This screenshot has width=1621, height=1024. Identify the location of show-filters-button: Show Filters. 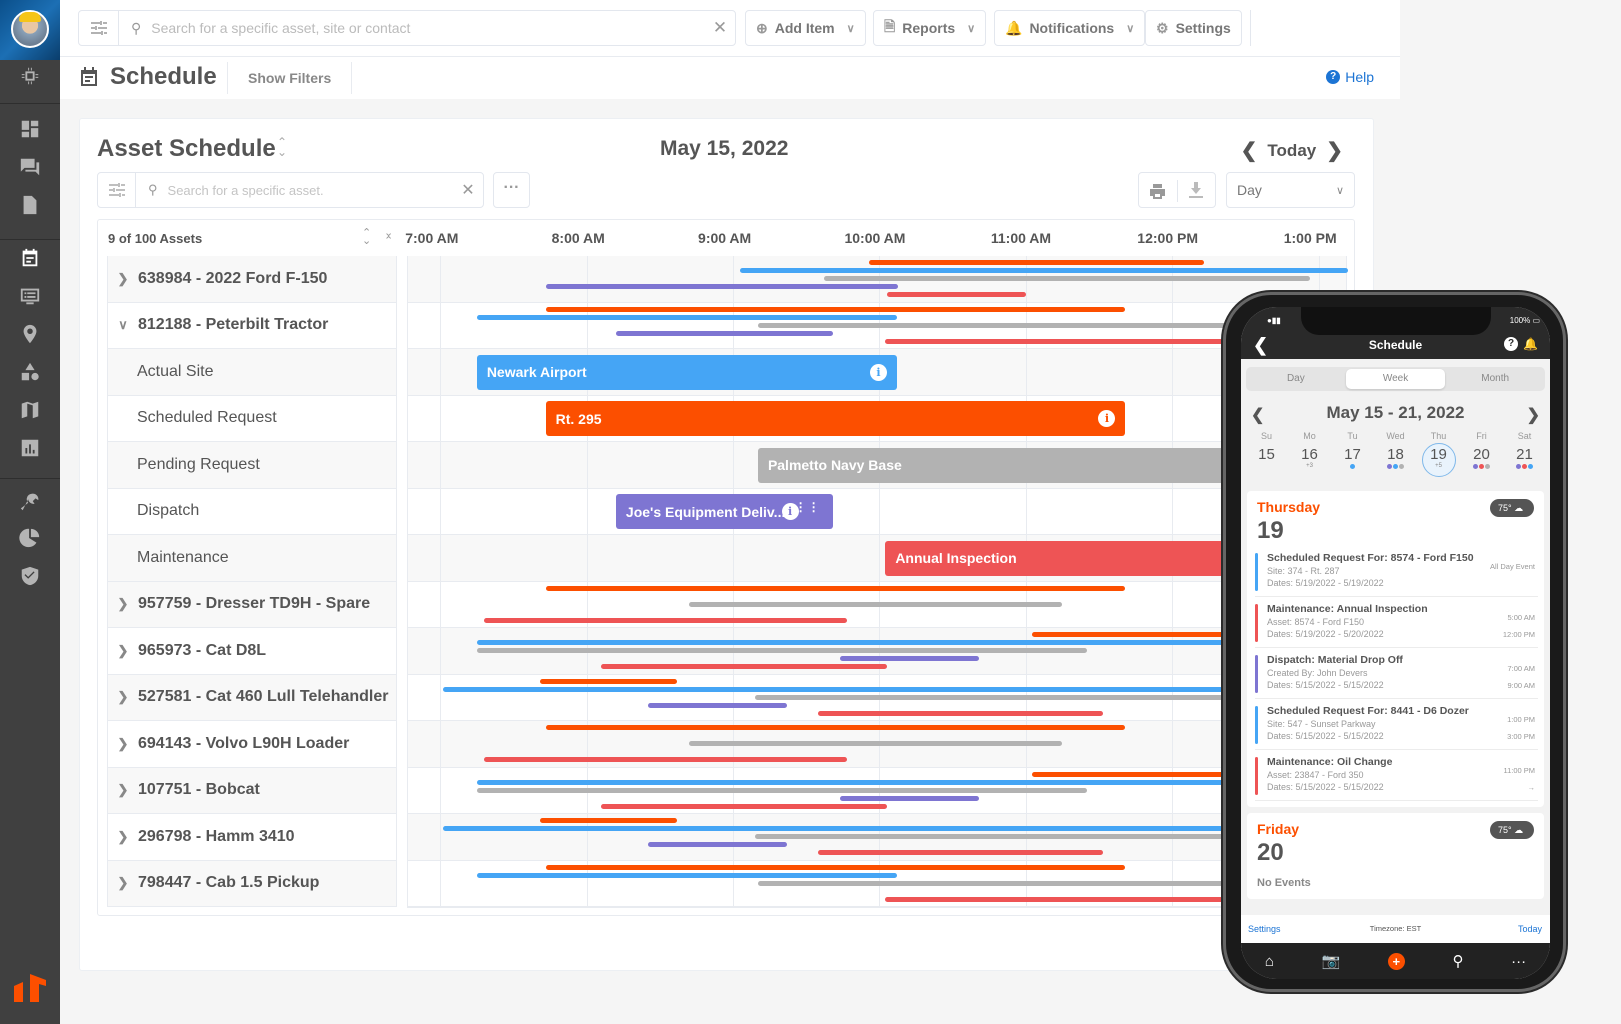
(290, 78).